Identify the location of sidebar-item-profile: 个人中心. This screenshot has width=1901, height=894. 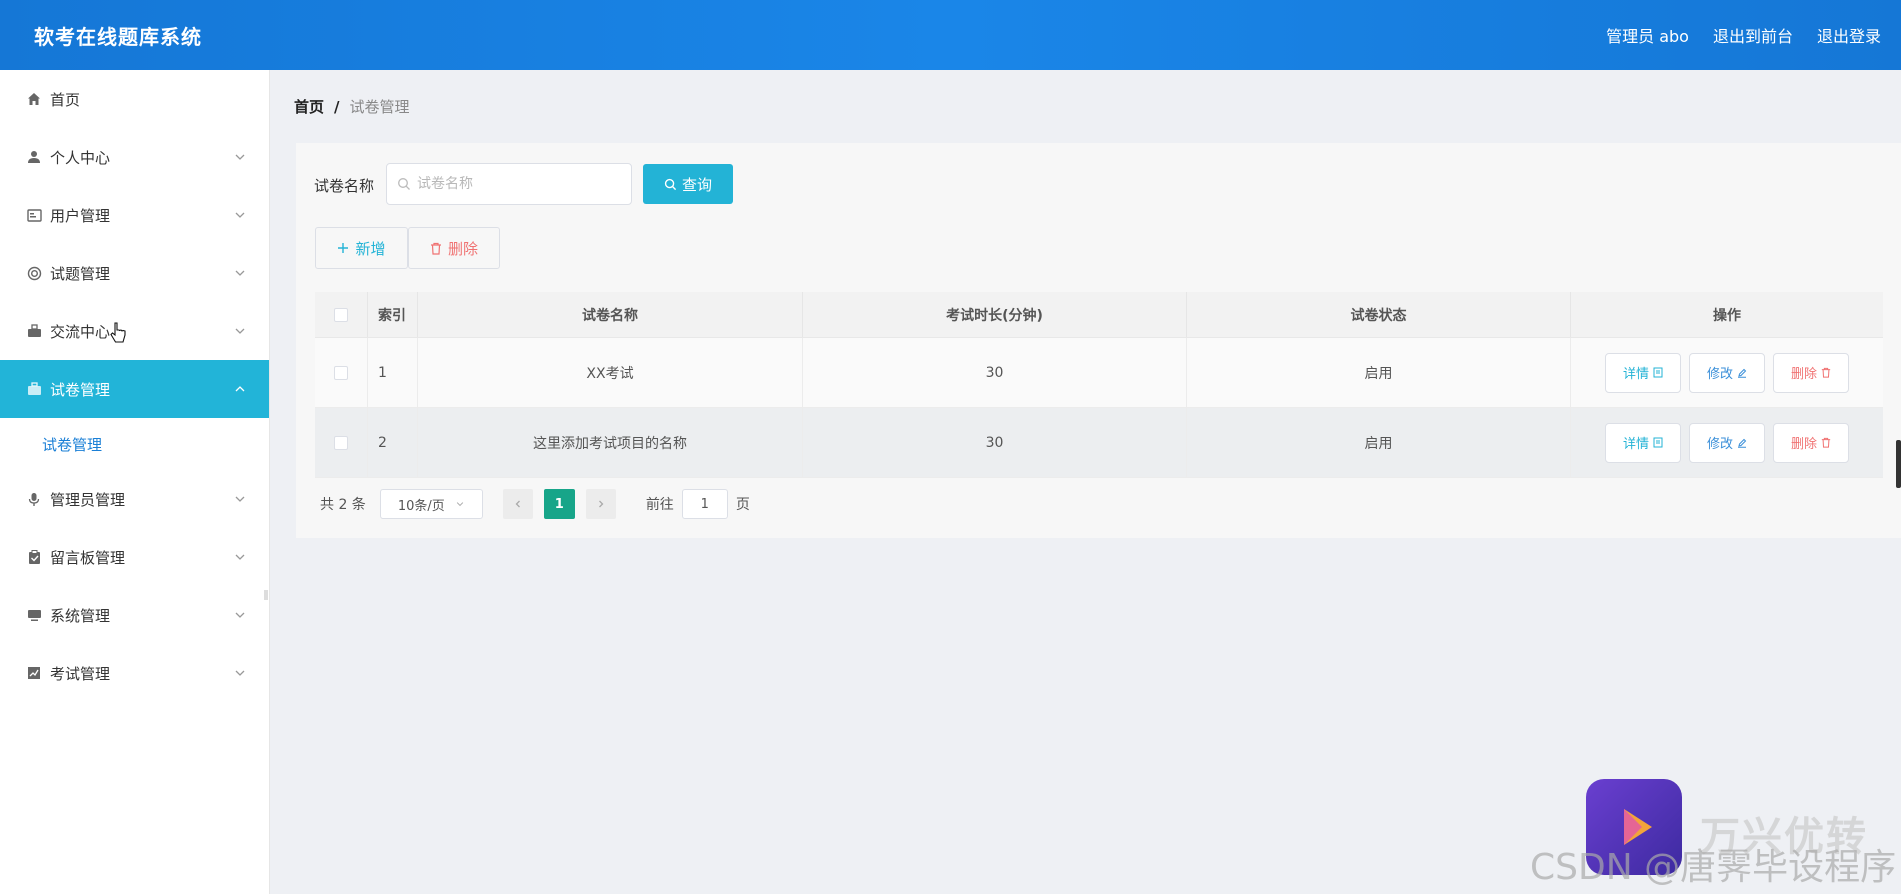
(134, 157).